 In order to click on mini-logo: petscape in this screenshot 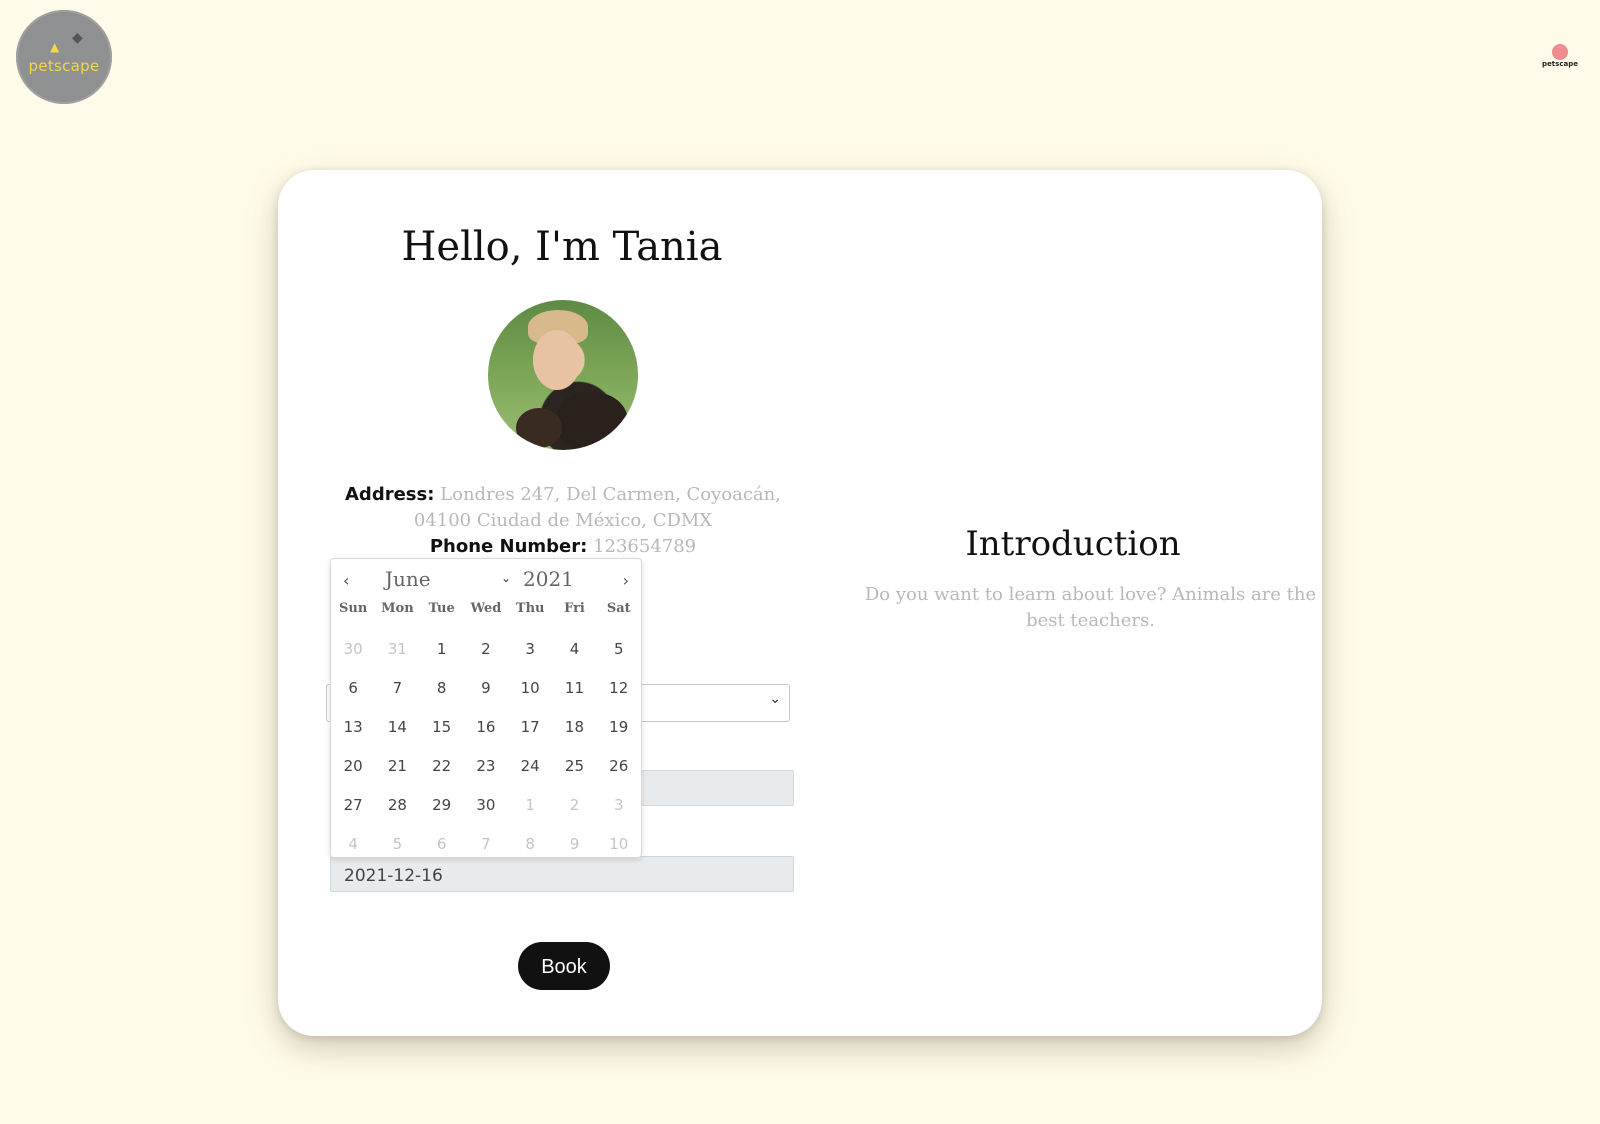, I will do `click(1560, 57)`.